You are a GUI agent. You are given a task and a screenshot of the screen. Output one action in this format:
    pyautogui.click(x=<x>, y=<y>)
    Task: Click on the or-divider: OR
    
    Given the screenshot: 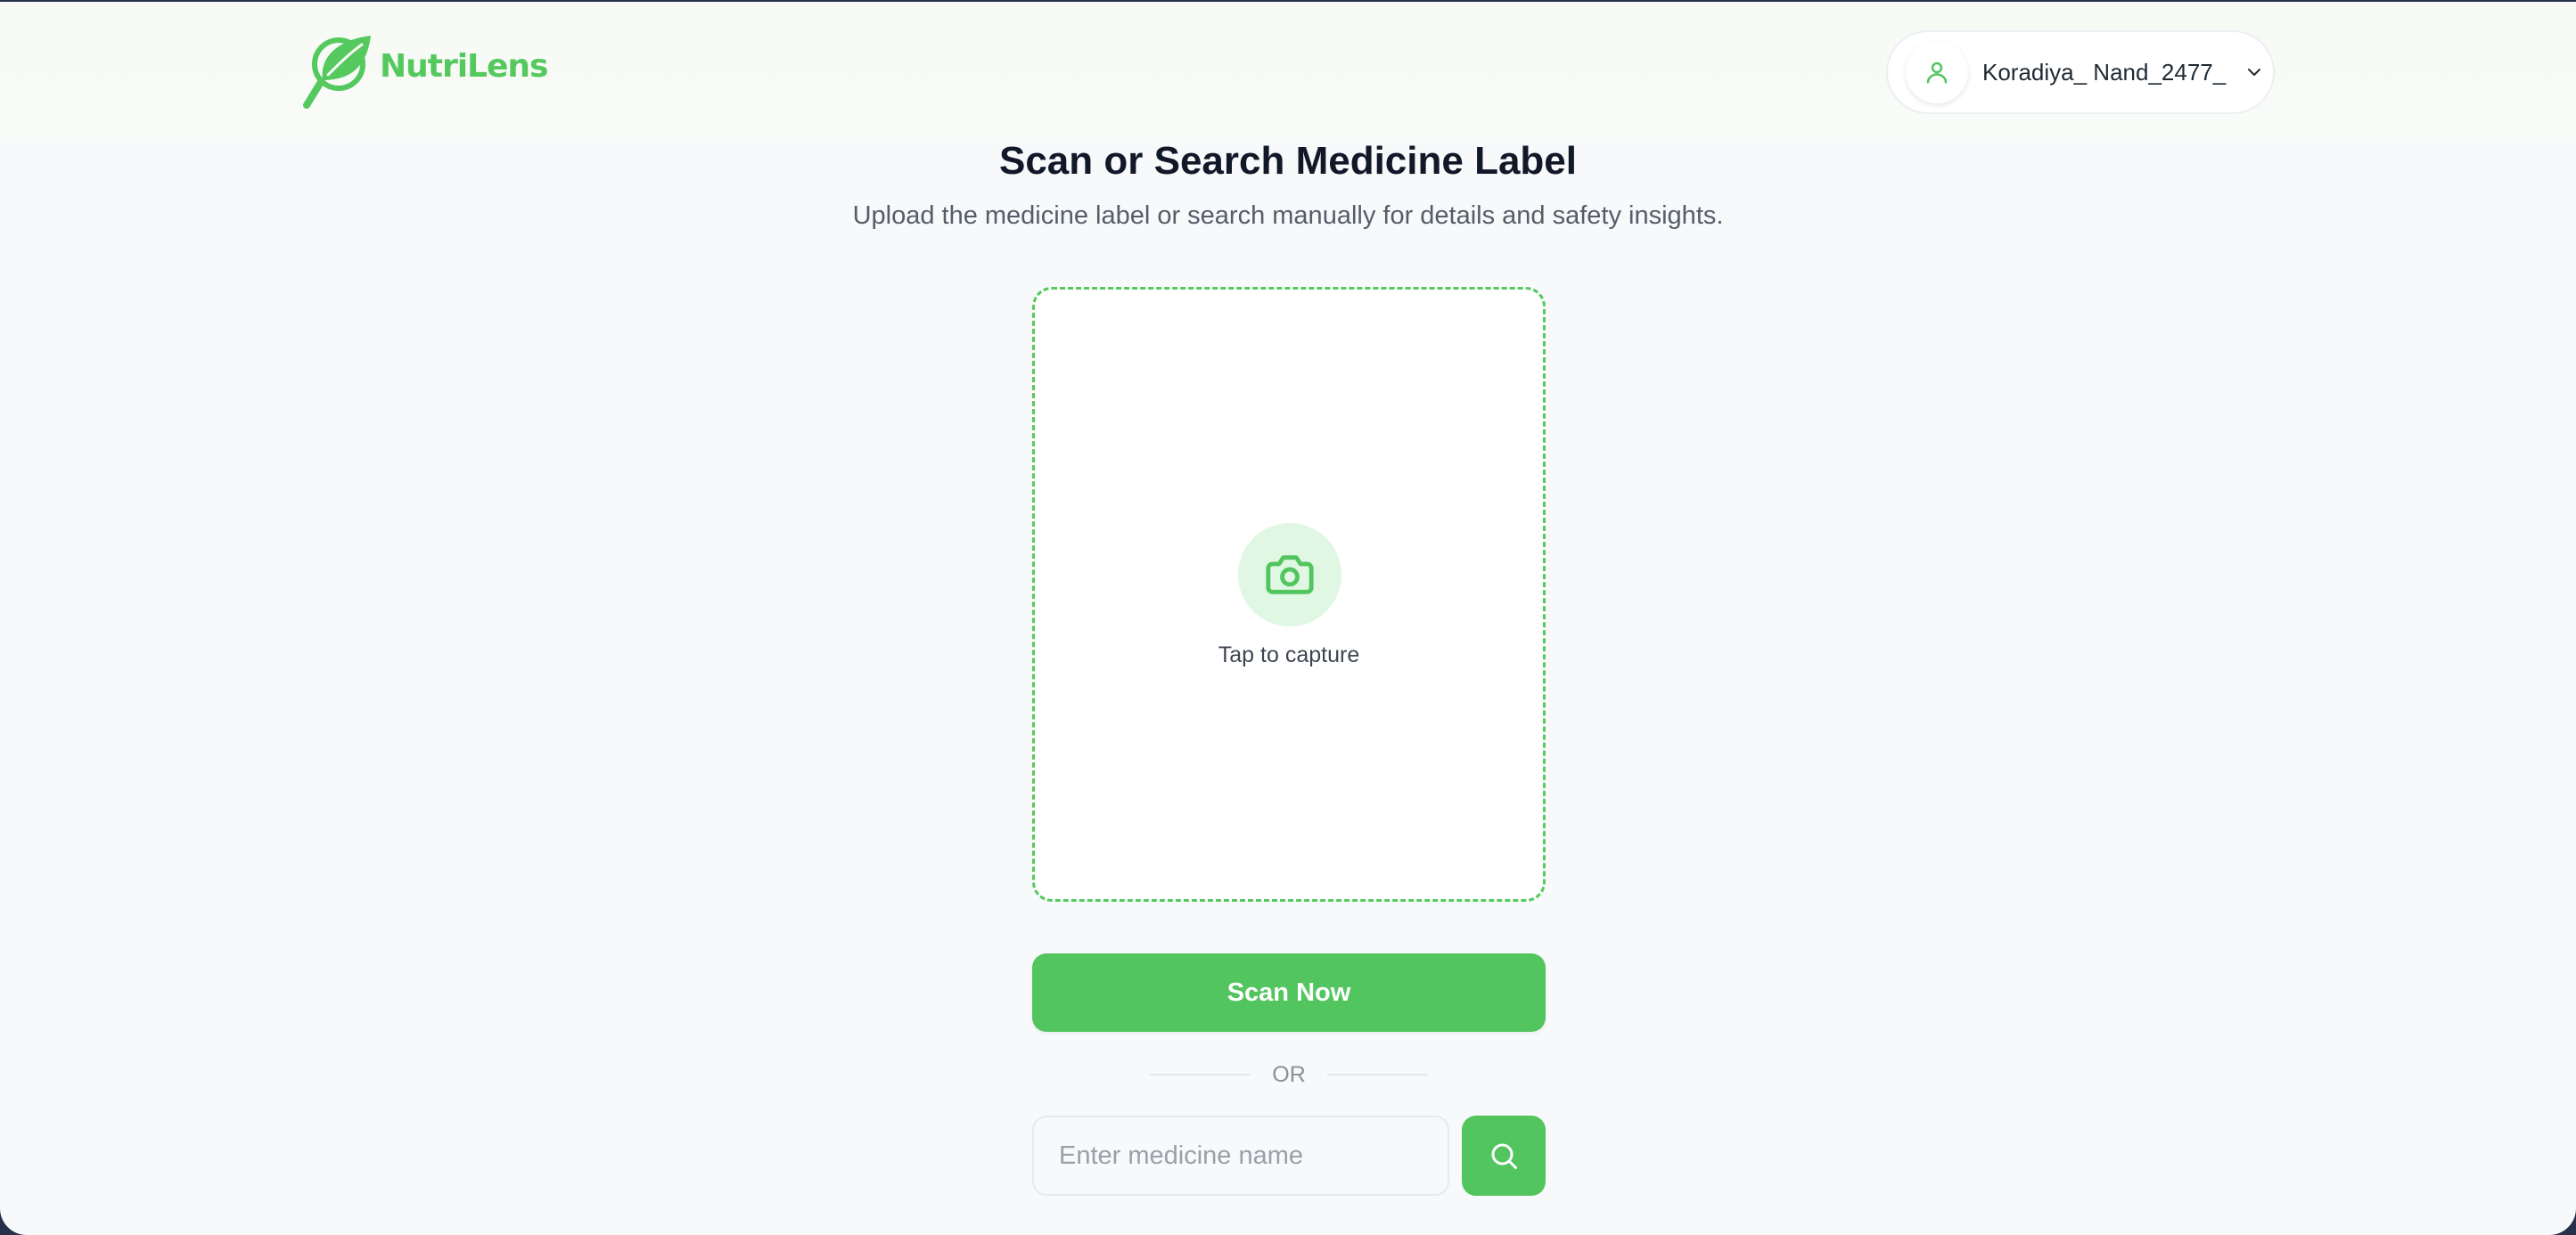 What is the action you would take?
    pyautogui.click(x=1289, y=1075)
    